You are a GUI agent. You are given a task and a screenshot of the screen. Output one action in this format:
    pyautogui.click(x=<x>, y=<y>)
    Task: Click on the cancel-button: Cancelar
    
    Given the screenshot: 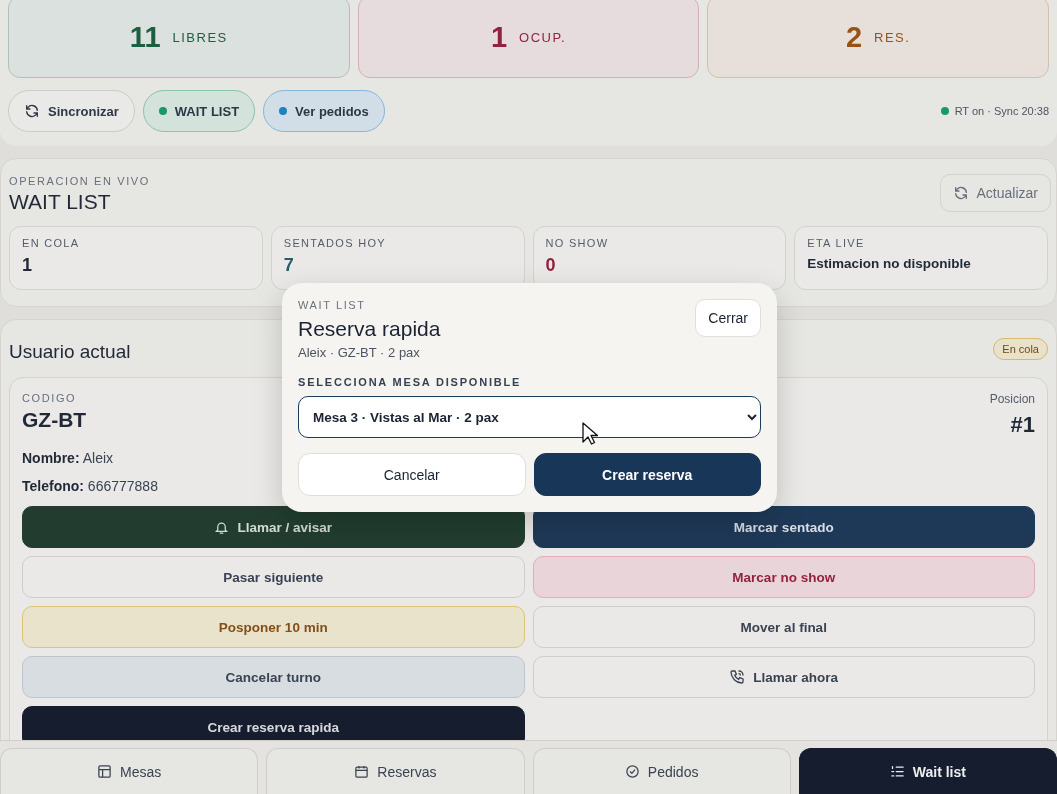 What is the action you would take?
    pyautogui.click(x=412, y=474)
    